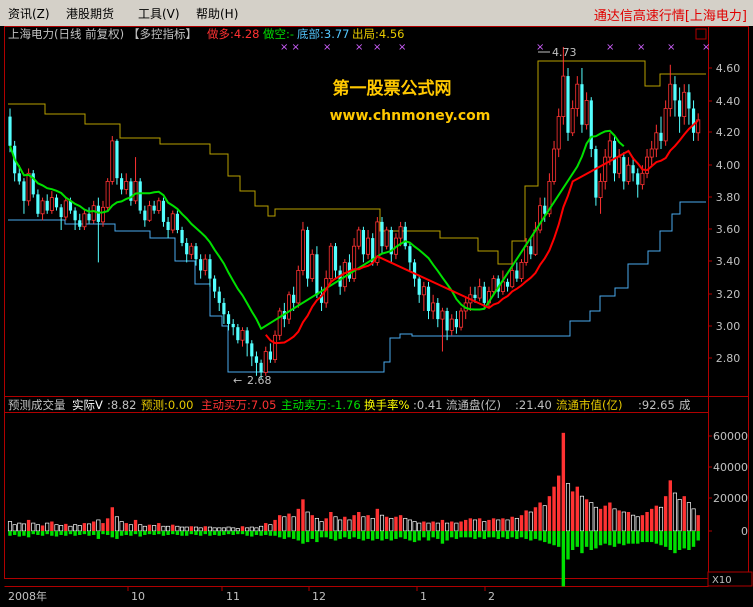 This screenshot has height=607, width=753. I want to click on exit-marker: ×, so click(359, 47).